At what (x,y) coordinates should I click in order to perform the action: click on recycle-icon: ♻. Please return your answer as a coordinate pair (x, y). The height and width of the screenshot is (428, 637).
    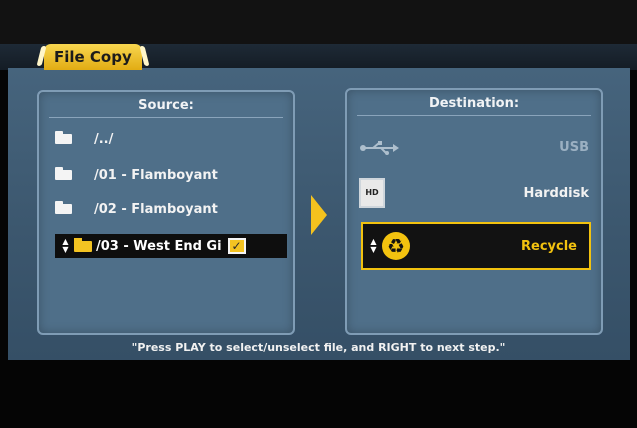
    Looking at the image, I should click on (396, 246).